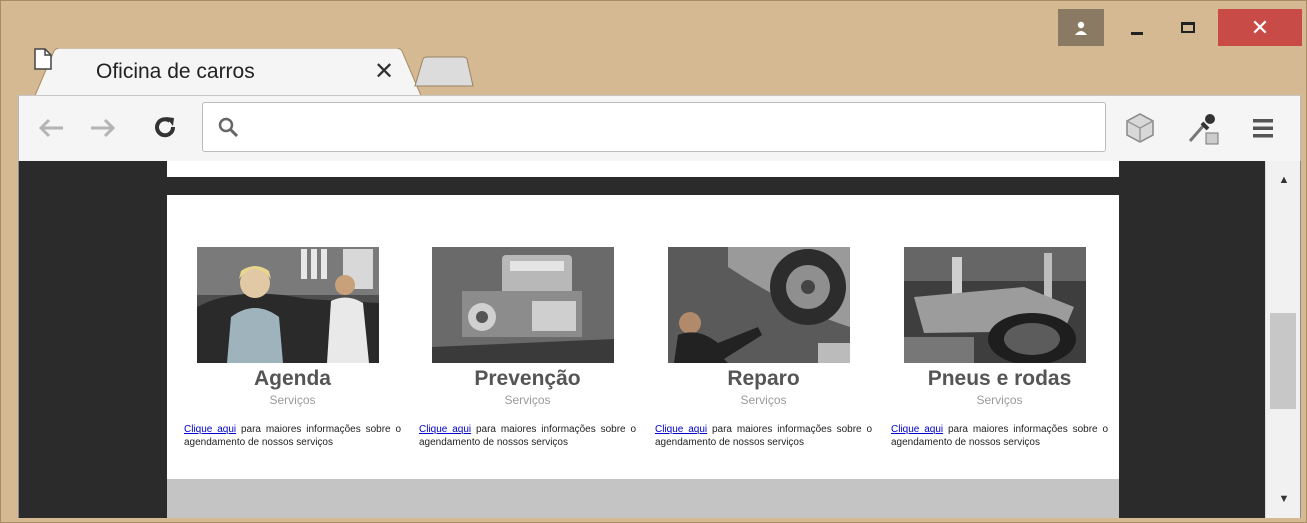  I want to click on extension-button, so click(1140, 128).